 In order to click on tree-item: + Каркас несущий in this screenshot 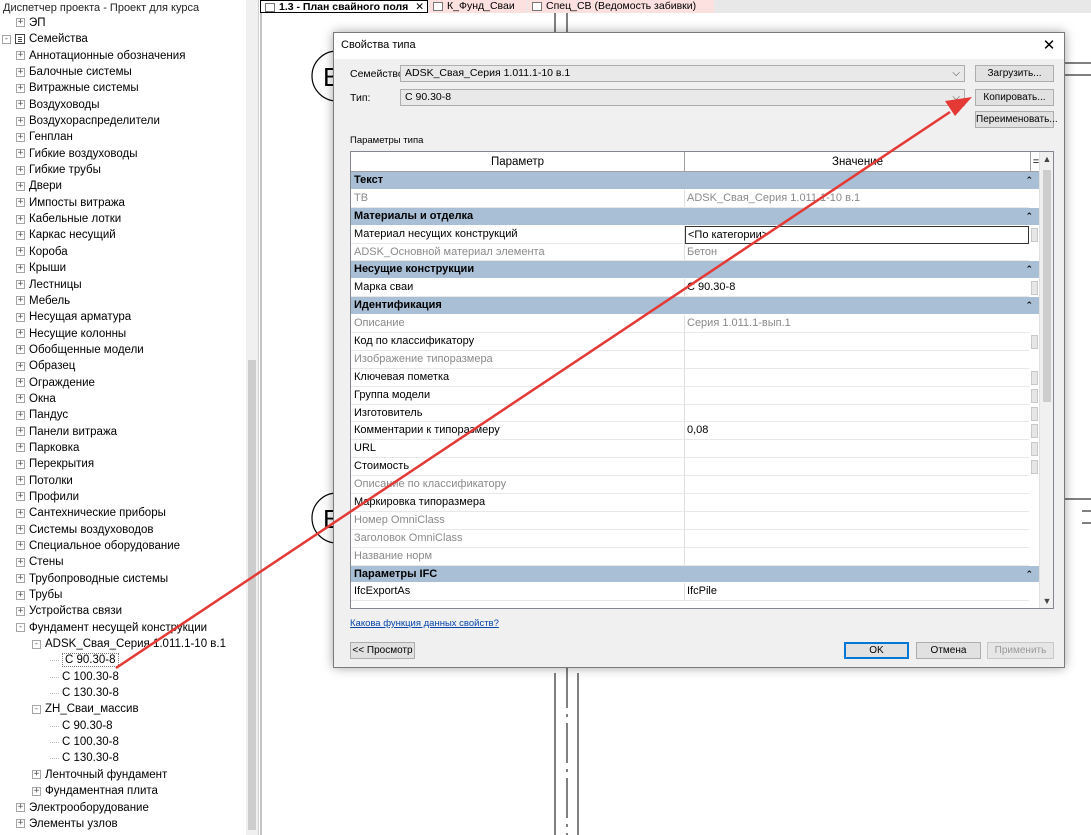, I will do `click(123, 235)`.